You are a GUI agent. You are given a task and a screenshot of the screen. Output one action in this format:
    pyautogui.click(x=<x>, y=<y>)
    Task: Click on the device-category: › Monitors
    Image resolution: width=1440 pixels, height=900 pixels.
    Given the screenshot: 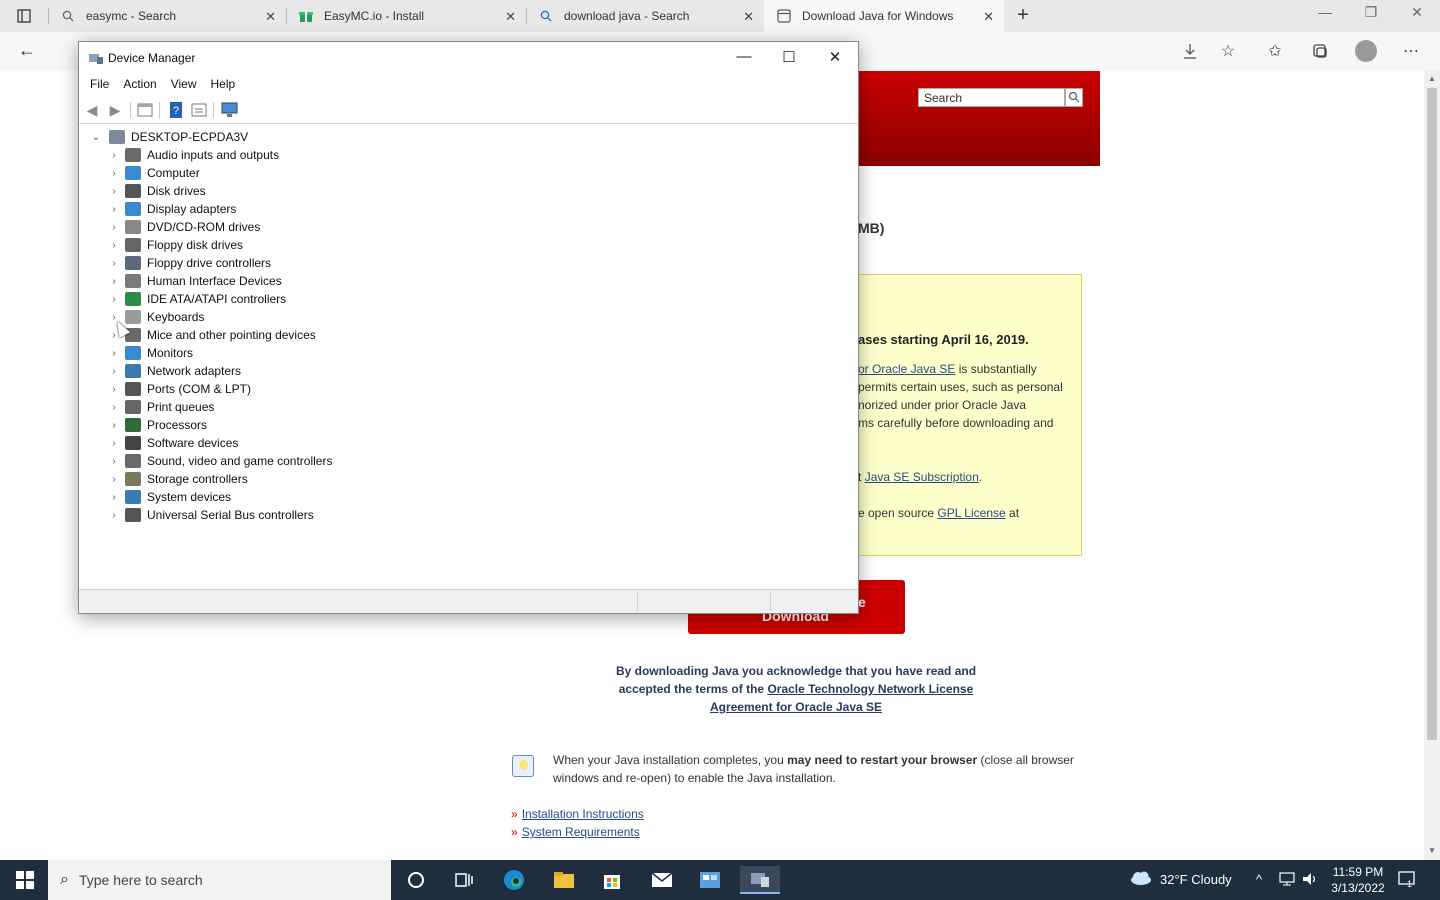 What is the action you would take?
    pyautogui.click(x=150, y=353)
    